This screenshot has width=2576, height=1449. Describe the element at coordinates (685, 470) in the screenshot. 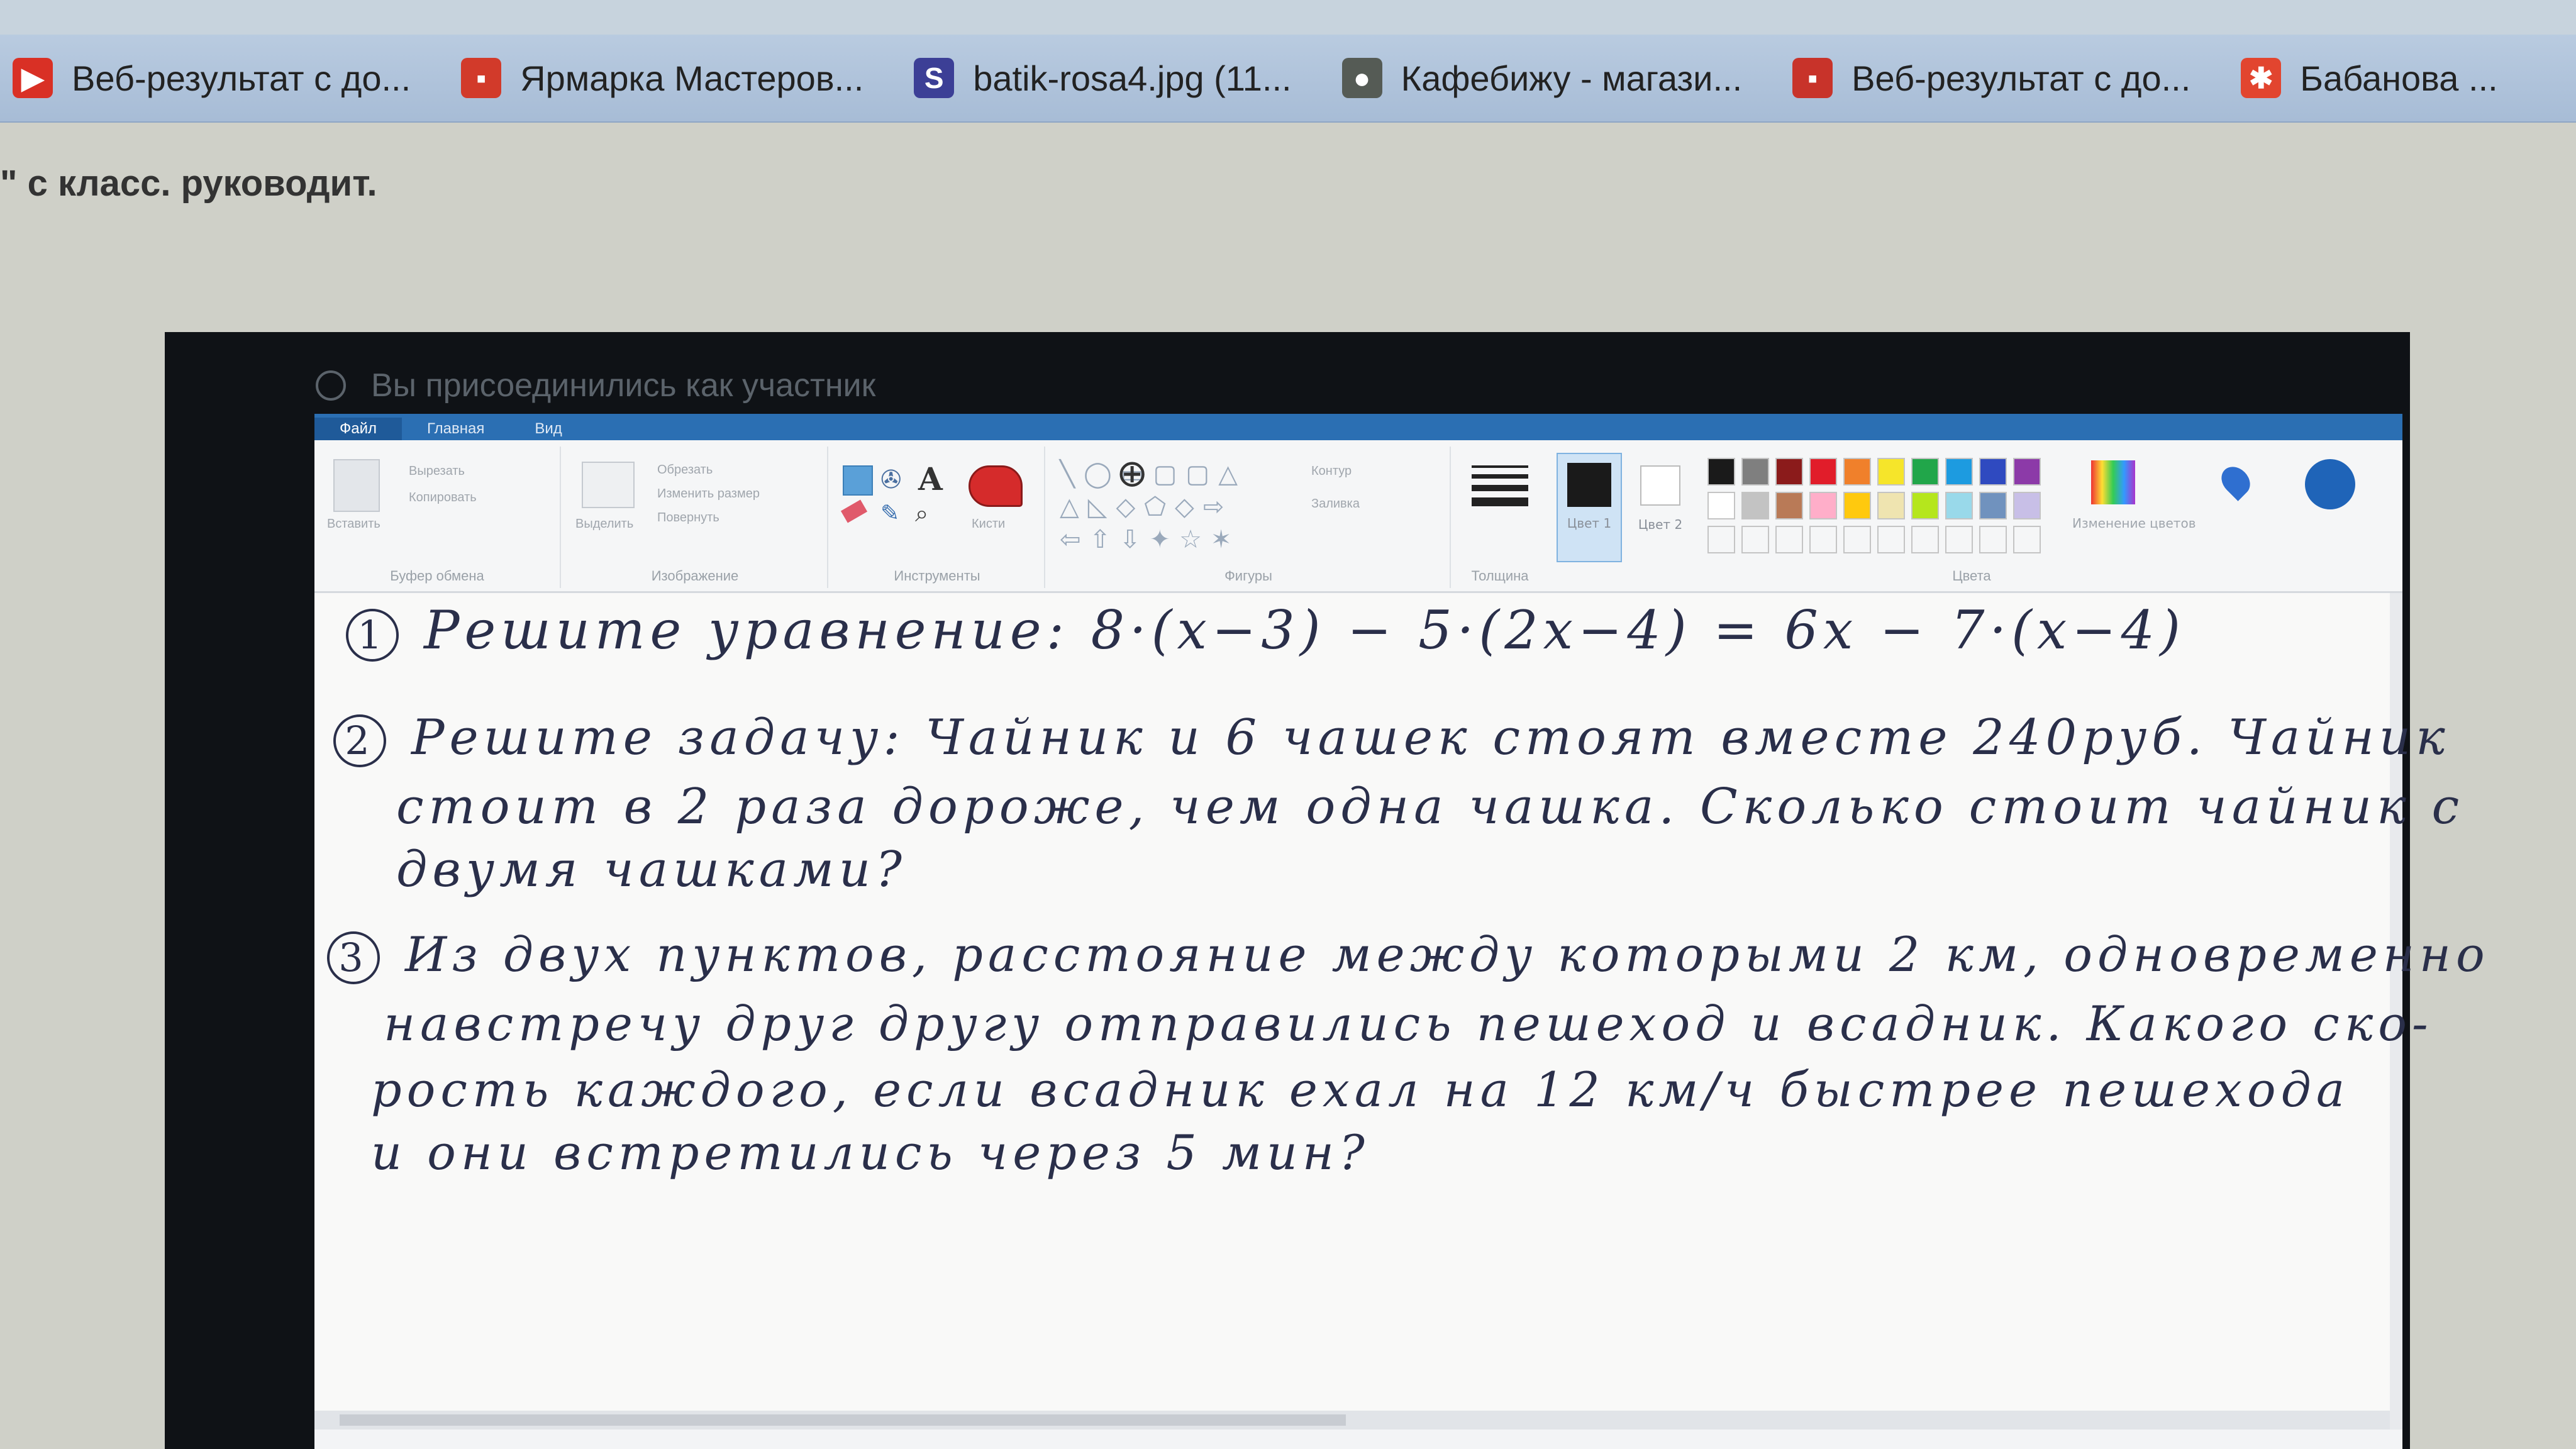

I see `crop-button: Обрезать` at that location.